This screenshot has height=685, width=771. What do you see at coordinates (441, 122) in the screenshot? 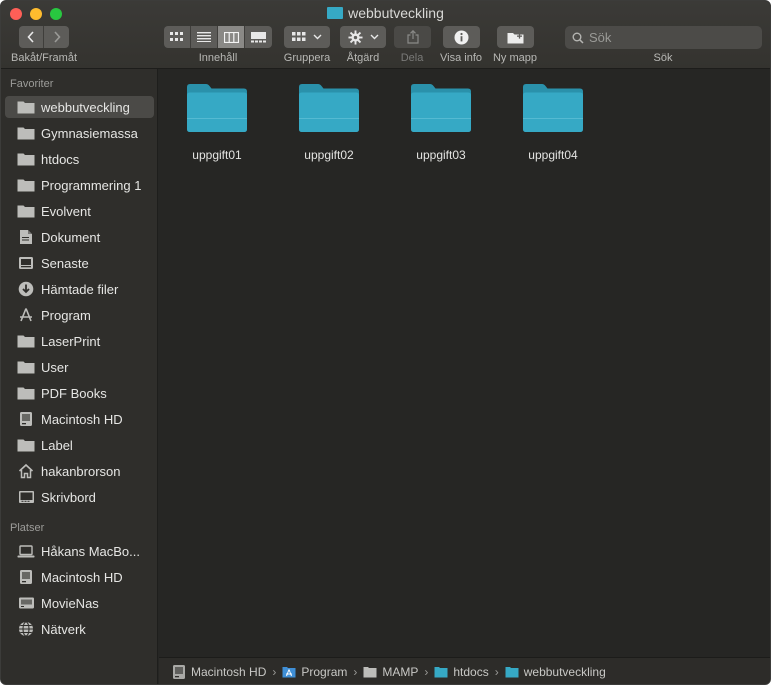
I see `folder-item: uppgift03` at bounding box center [441, 122].